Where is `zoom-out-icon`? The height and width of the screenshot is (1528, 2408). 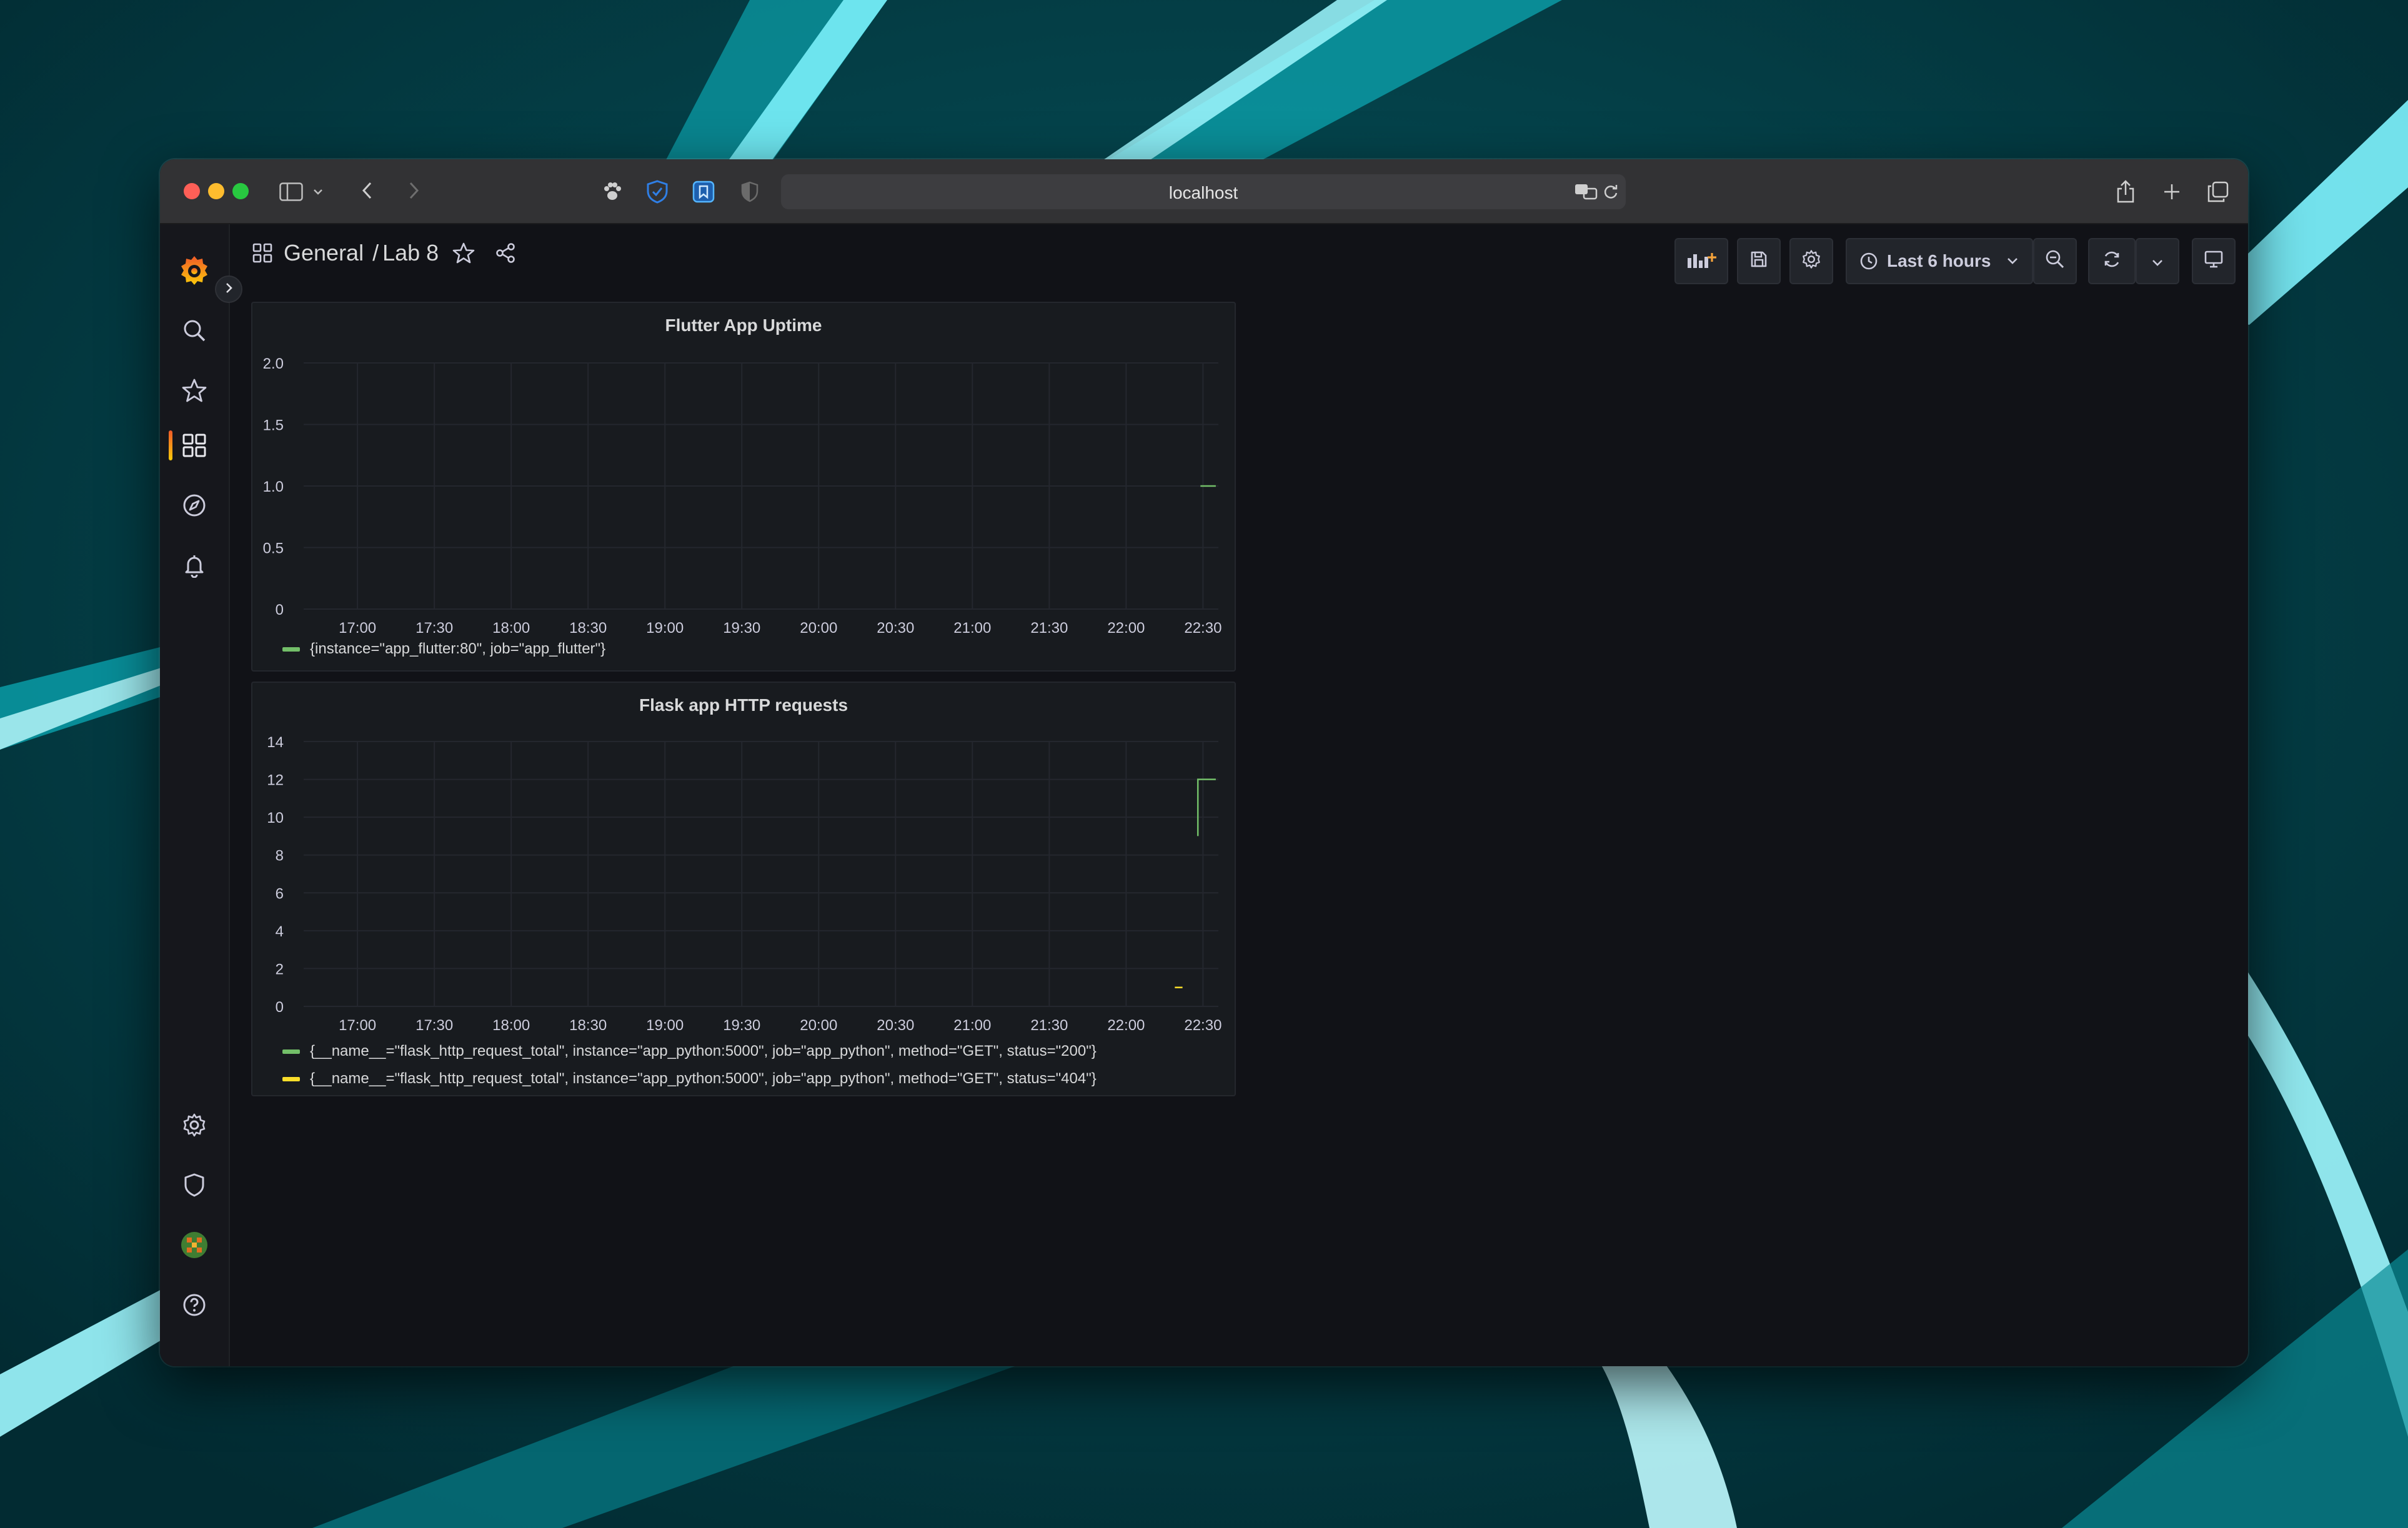
zoom-out-icon is located at coordinates (2055, 261).